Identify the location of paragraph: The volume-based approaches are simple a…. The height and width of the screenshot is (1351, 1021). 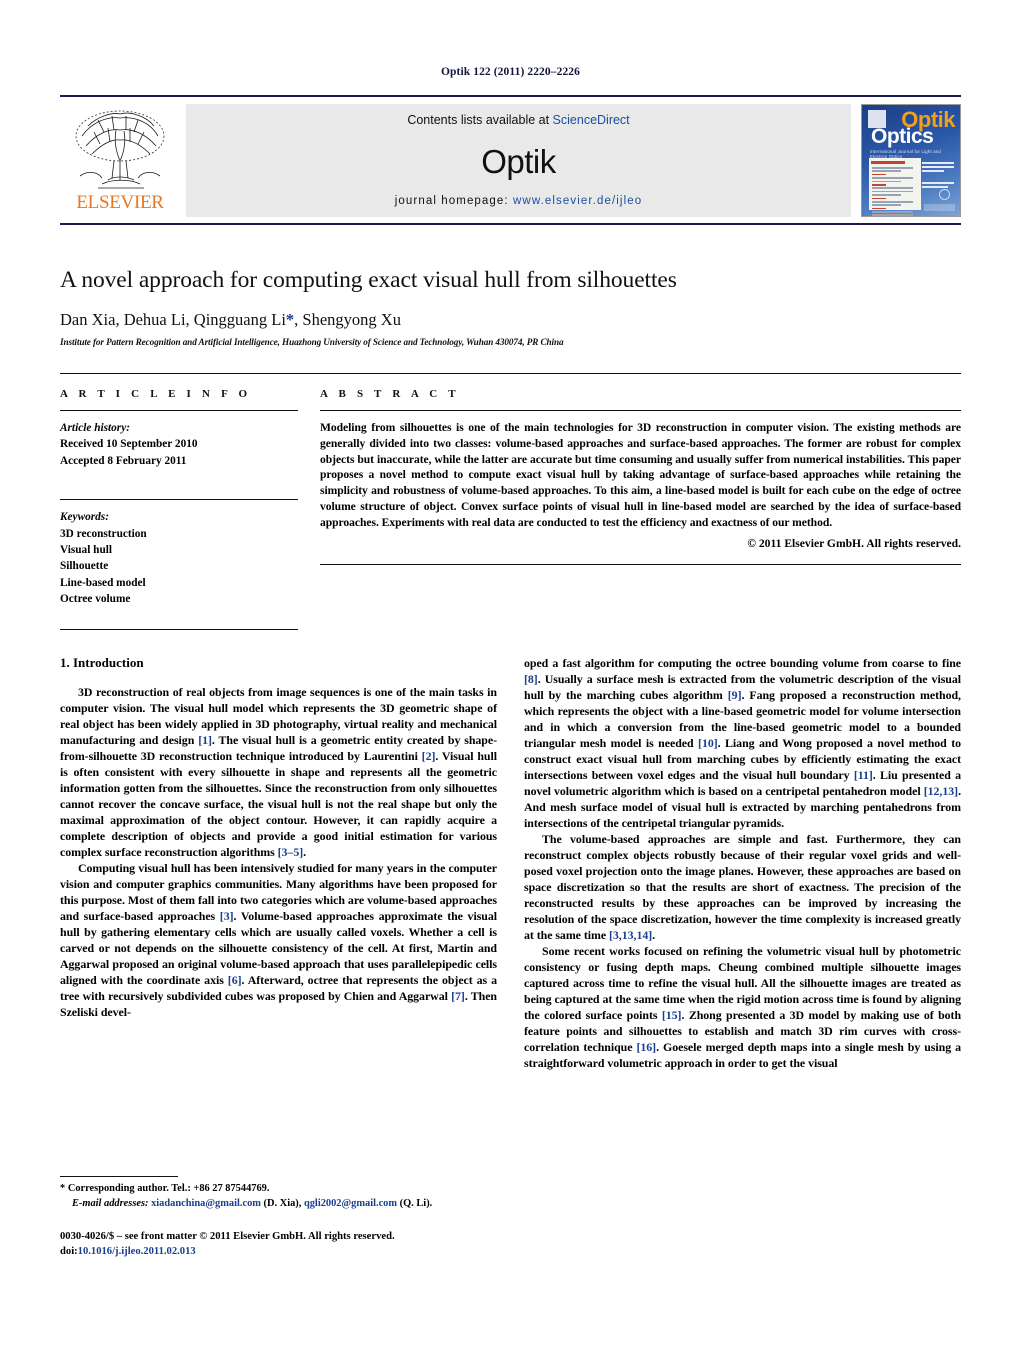
(742, 887).